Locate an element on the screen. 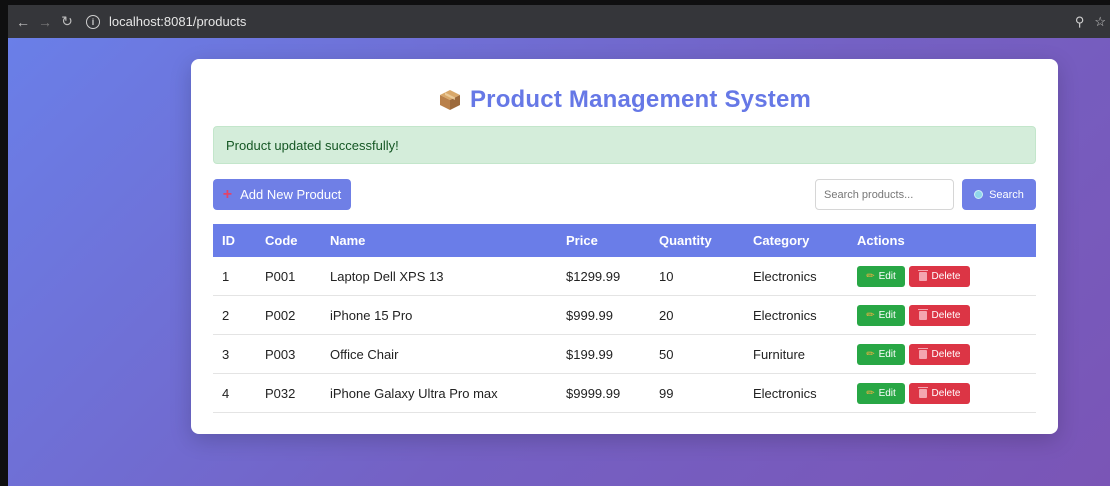  column-header-price: Price is located at coordinates (582, 240).